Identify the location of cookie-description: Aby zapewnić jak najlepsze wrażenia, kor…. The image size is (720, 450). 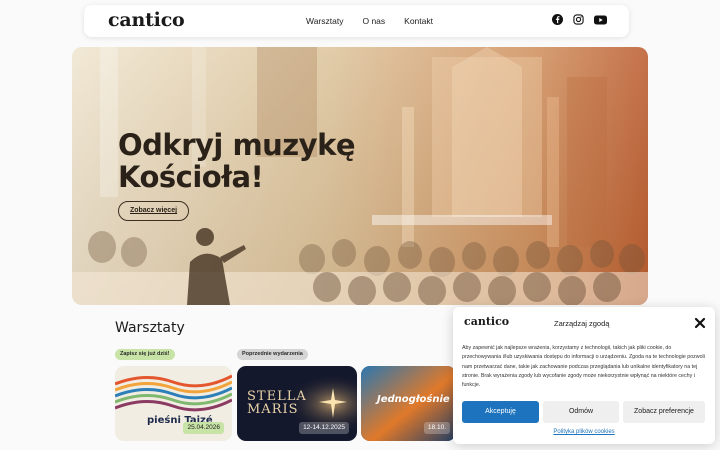
(583, 367).